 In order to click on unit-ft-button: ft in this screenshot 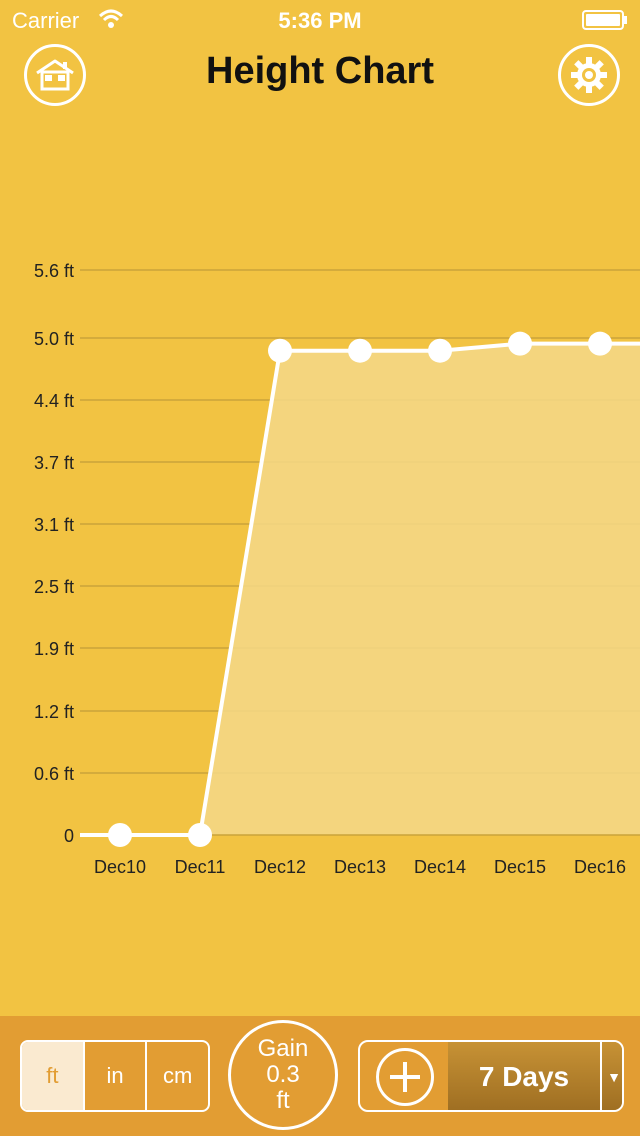, I will do `click(53, 1076)`.